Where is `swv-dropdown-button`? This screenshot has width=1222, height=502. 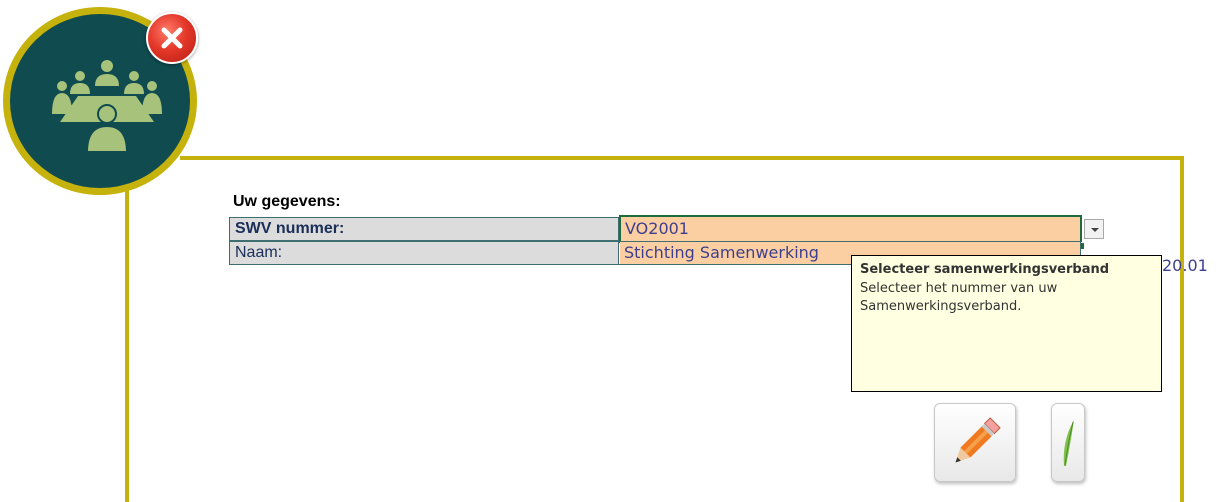
swv-dropdown-button is located at coordinates (1094, 229).